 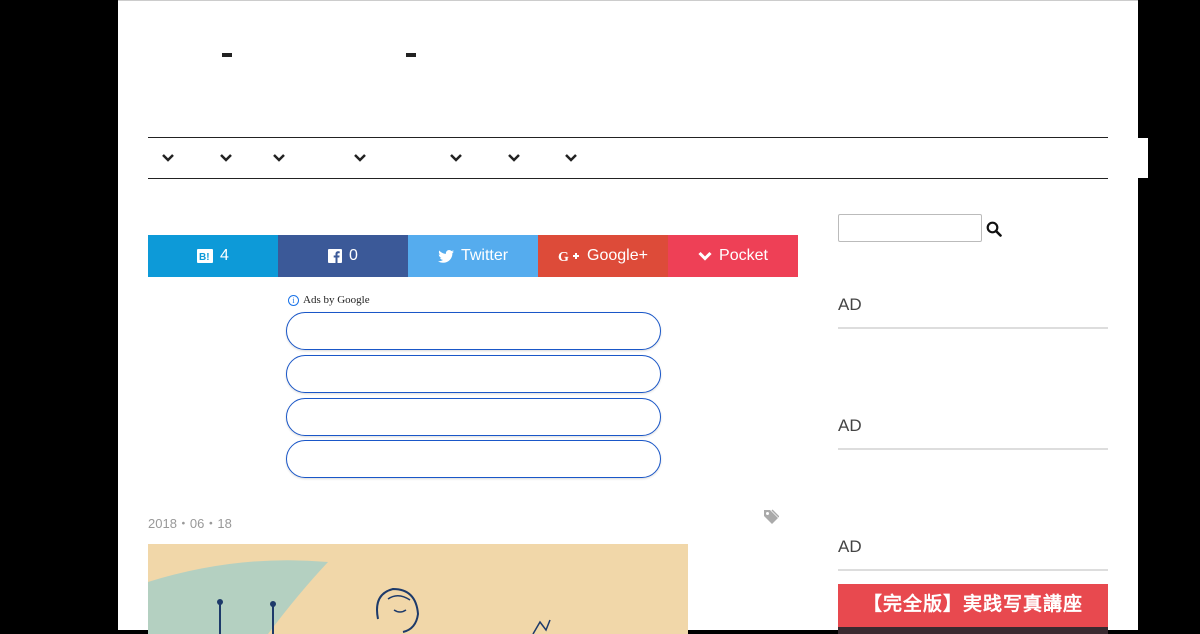 I want to click on banner-title: 【完全版】実践写真講座, so click(x=972, y=604).